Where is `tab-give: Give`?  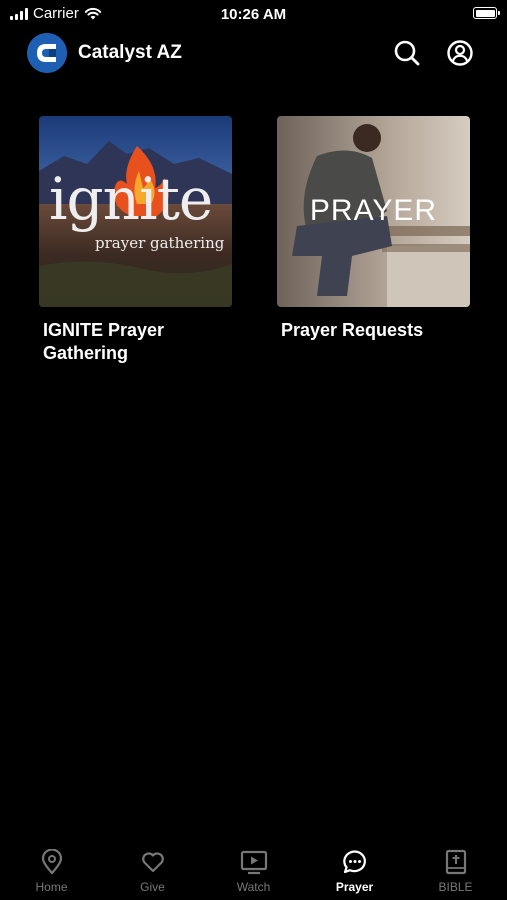
tab-give: Give is located at coordinates (152, 868).